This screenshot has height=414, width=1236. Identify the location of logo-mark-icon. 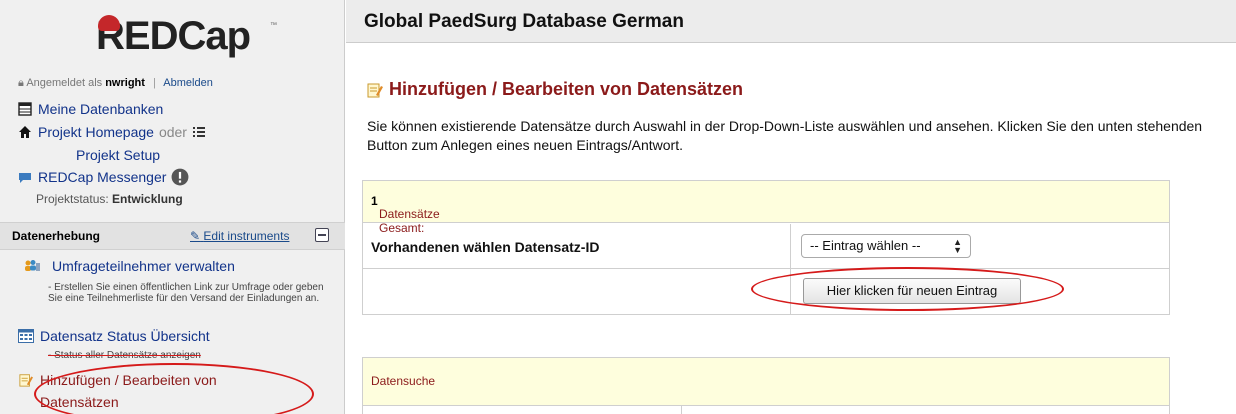
(109, 23).